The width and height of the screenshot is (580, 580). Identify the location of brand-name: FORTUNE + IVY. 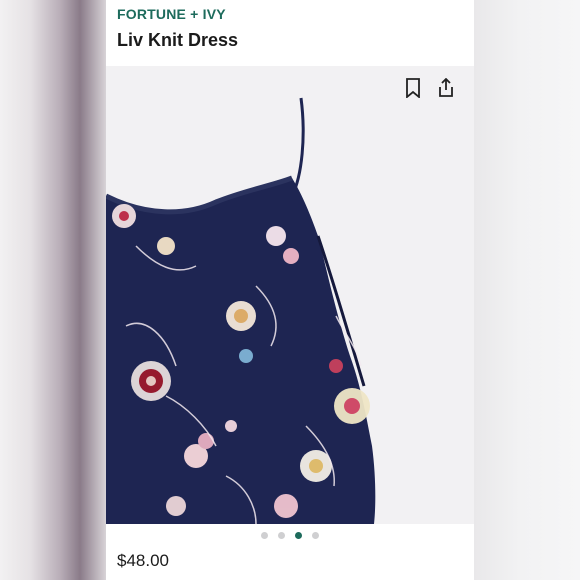
(171, 14).